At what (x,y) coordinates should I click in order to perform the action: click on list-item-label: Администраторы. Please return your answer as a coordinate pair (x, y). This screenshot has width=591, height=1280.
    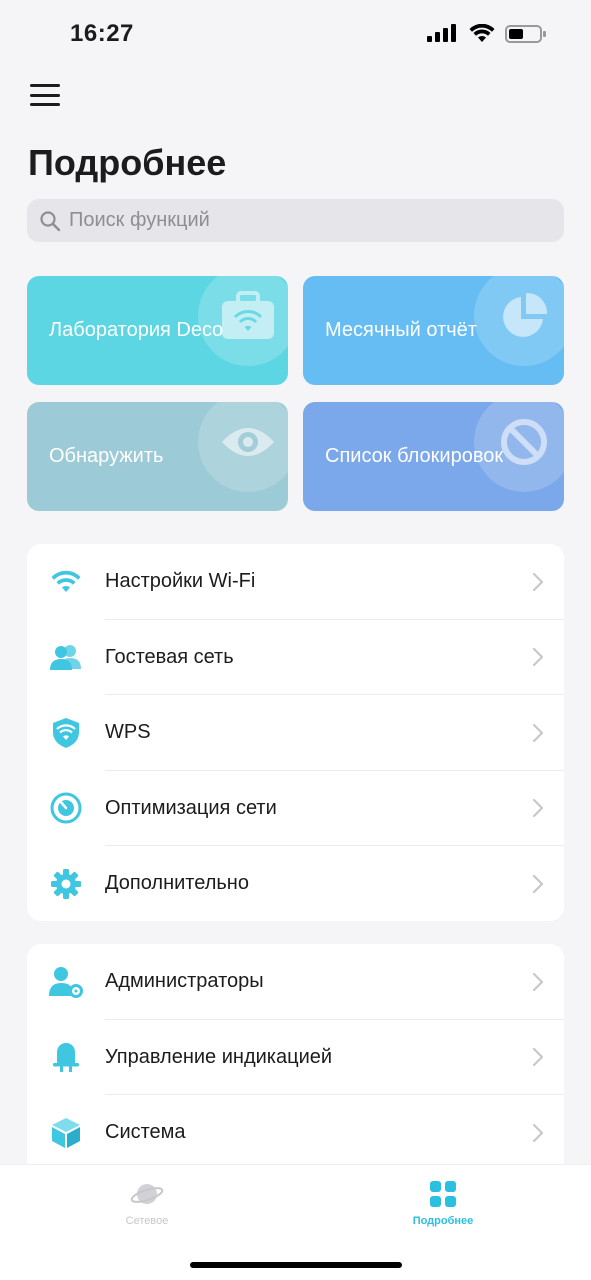
    Looking at the image, I should click on (184, 981).